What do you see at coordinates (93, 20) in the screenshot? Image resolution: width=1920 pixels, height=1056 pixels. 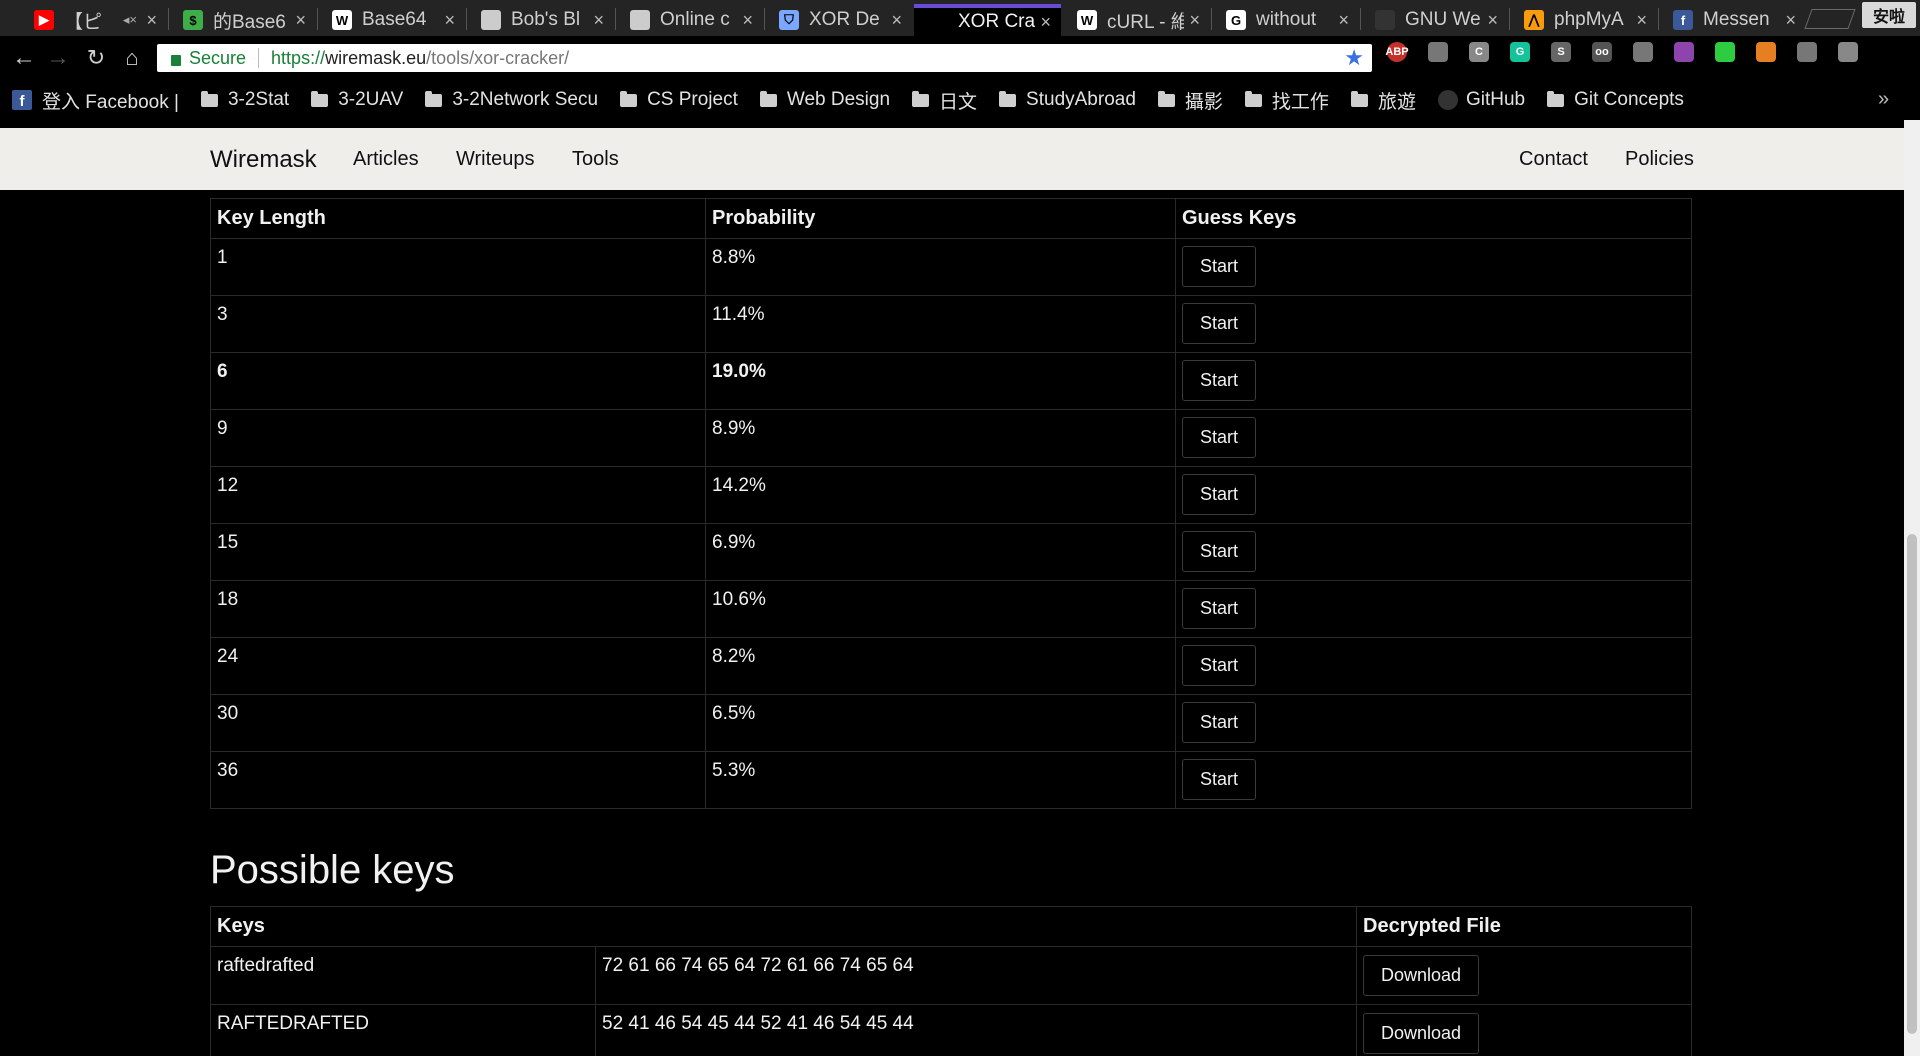 I see `browser-tab: ▶ 【ピ ◂× ×` at bounding box center [93, 20].